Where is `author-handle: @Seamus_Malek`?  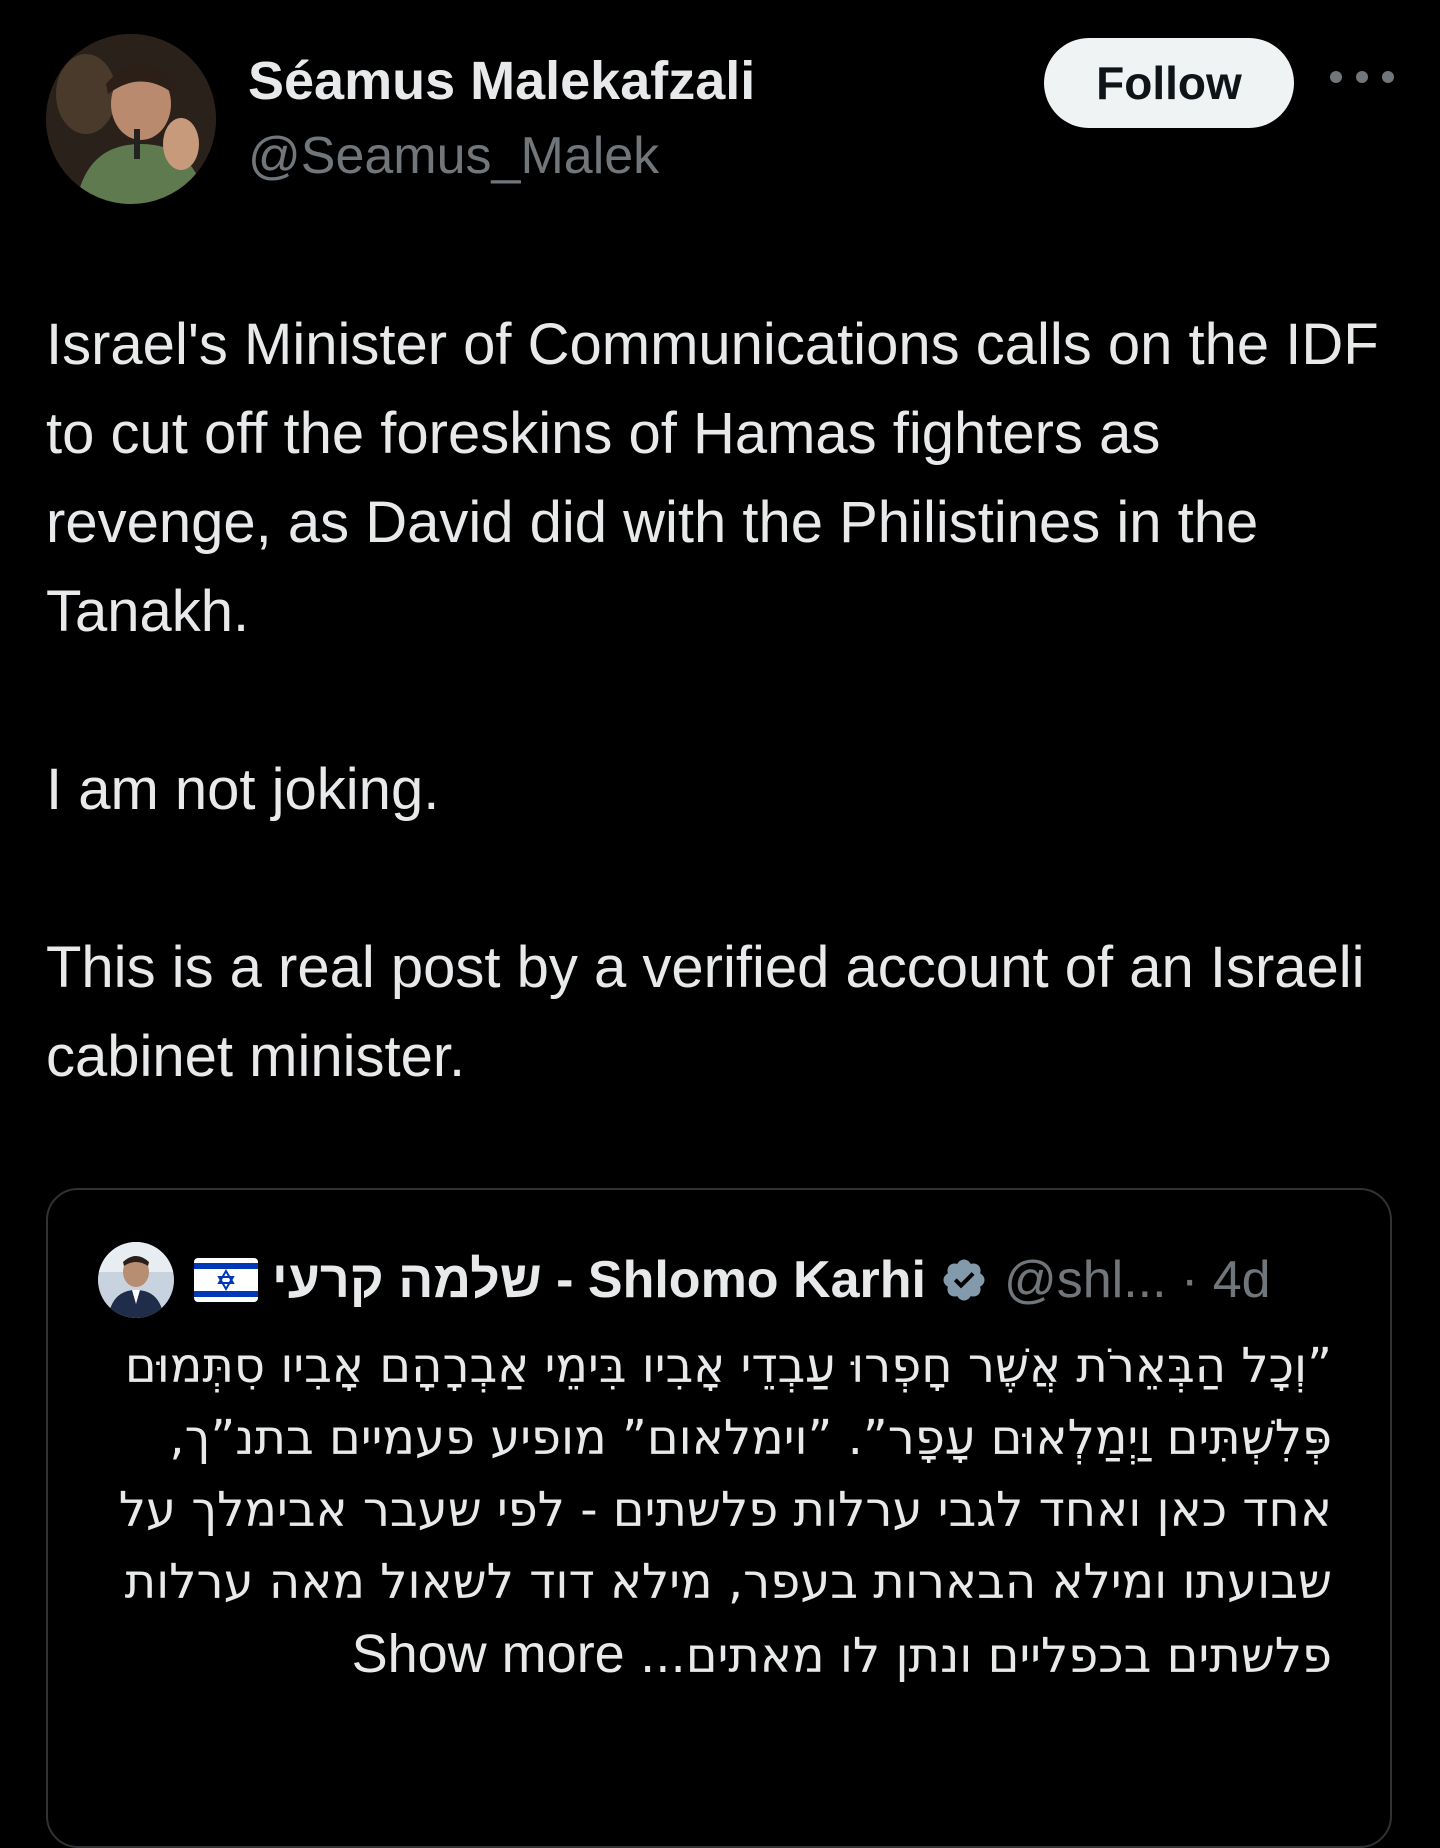 author-handle: @Seamus_Malek is located at coordinates (453, 156).